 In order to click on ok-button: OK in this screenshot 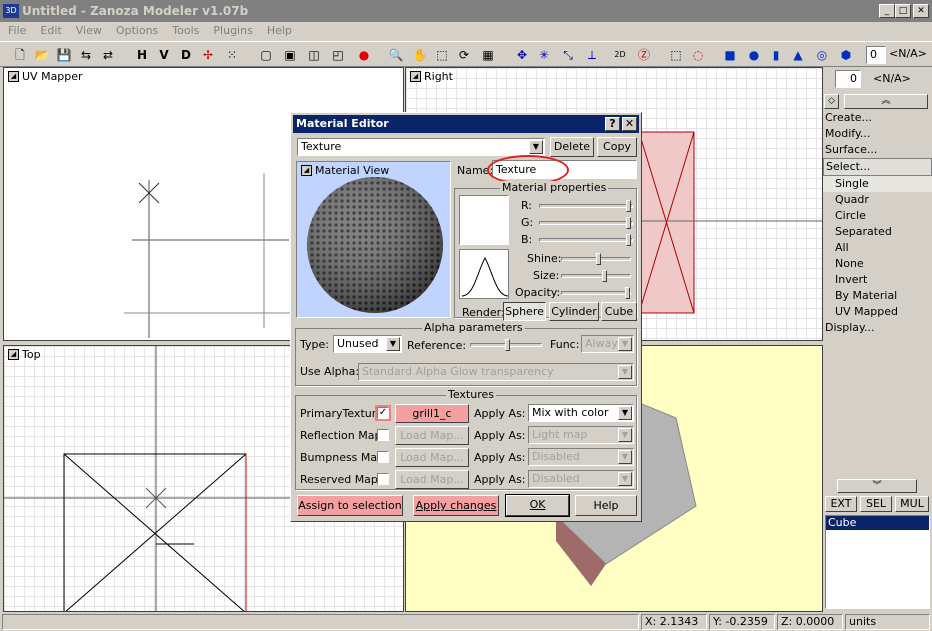, I will do `click(537, 505)`.